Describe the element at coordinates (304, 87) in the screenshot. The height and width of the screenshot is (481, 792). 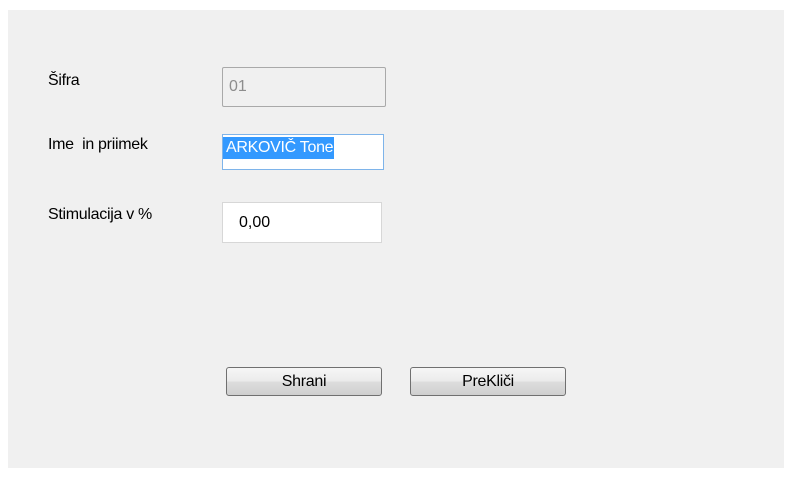
I see `sifra-field: 01` at that location.